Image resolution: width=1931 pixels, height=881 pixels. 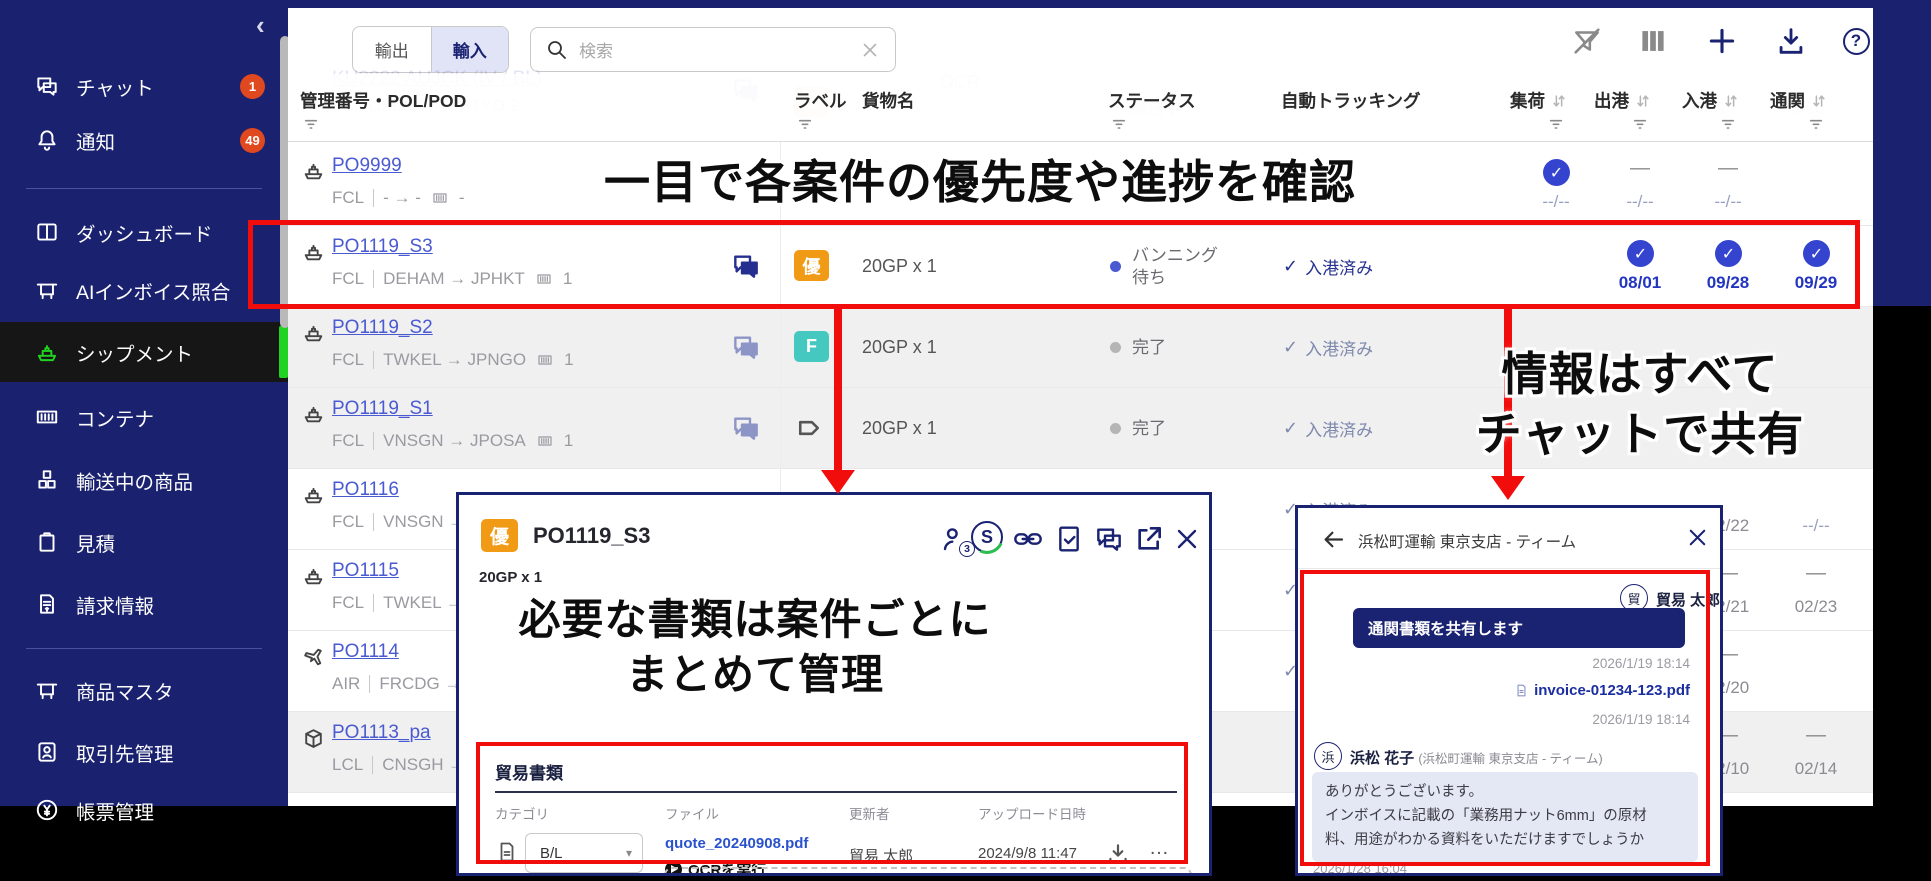 I want to click on sidebar-item-AIインボイス照合: AIインボイス照合, so click(x=144, y=290).